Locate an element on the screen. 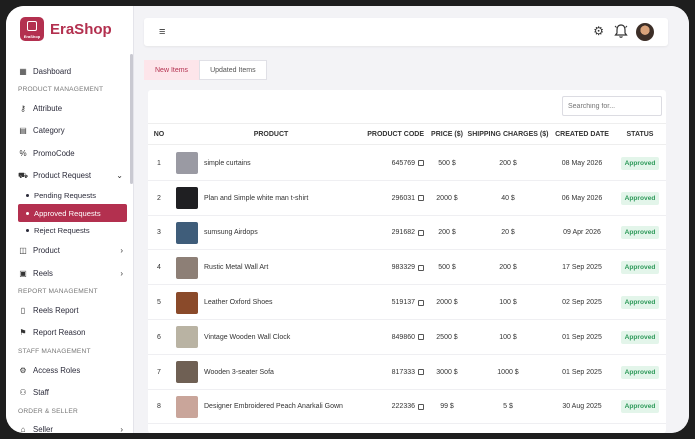  key-icon: ⚷ is located at coordinates (23, 109).